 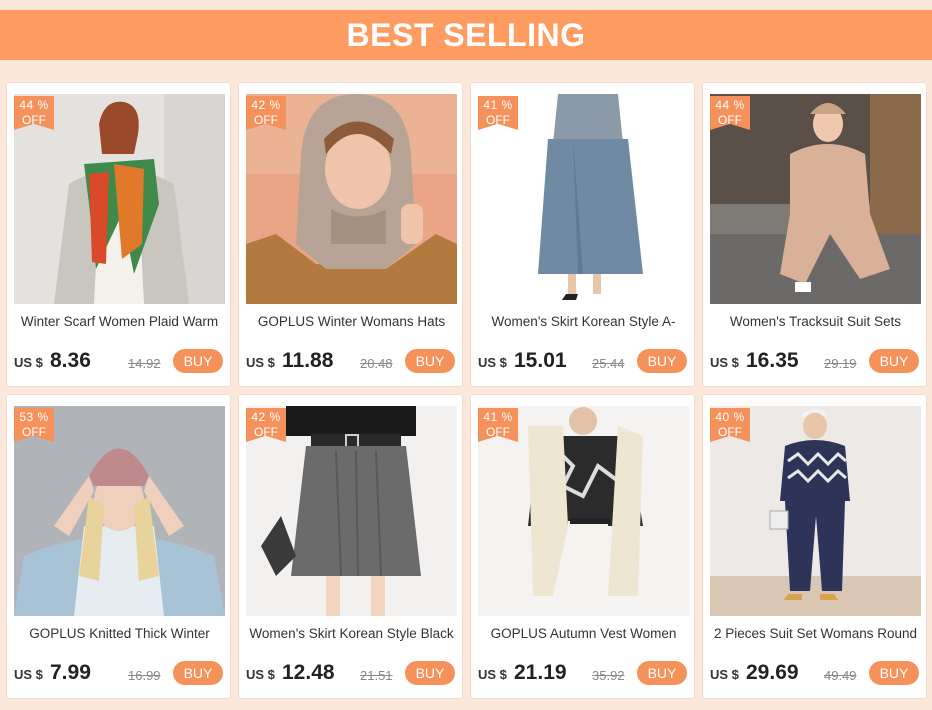 What do you see at coordinates (119, 511) in the screenshot?
I see `product-image: 53 % OFF` at bounding box center [119, 511].